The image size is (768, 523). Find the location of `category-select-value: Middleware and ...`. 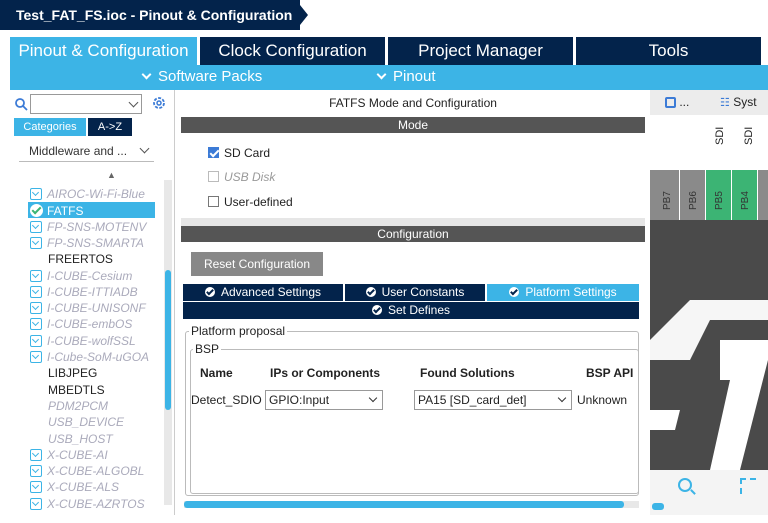

category-select-value: Middleware and ... is located at coordinates (78, 151).